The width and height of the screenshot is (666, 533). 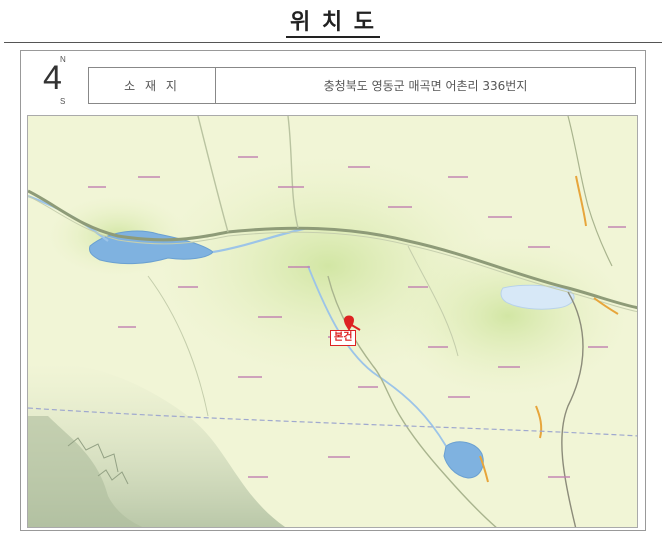 I want to click on location-label: 소 재 지, so click(x=152, y=85).